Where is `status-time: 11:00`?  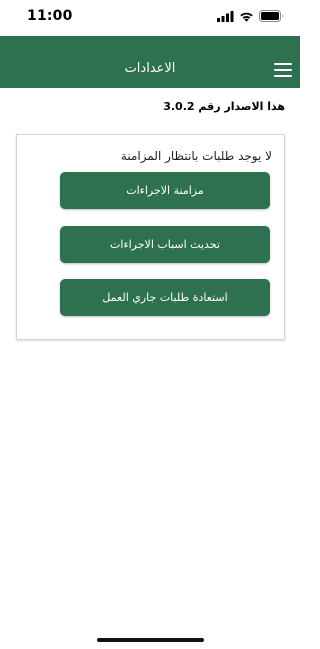 status-time: 11:00 is located at coordinates (50, 16).